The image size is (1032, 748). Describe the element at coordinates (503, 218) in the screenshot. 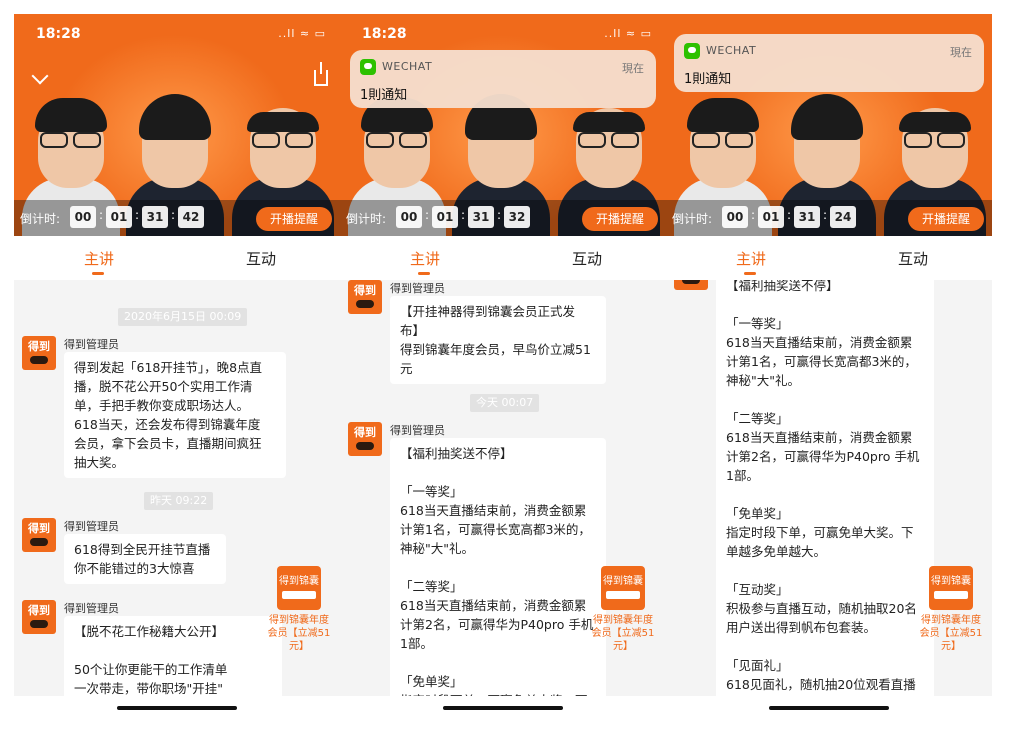

I see `countdown-bar: 倒计时: 00 : 01 : 31 : 32 开播提醒` at that location.